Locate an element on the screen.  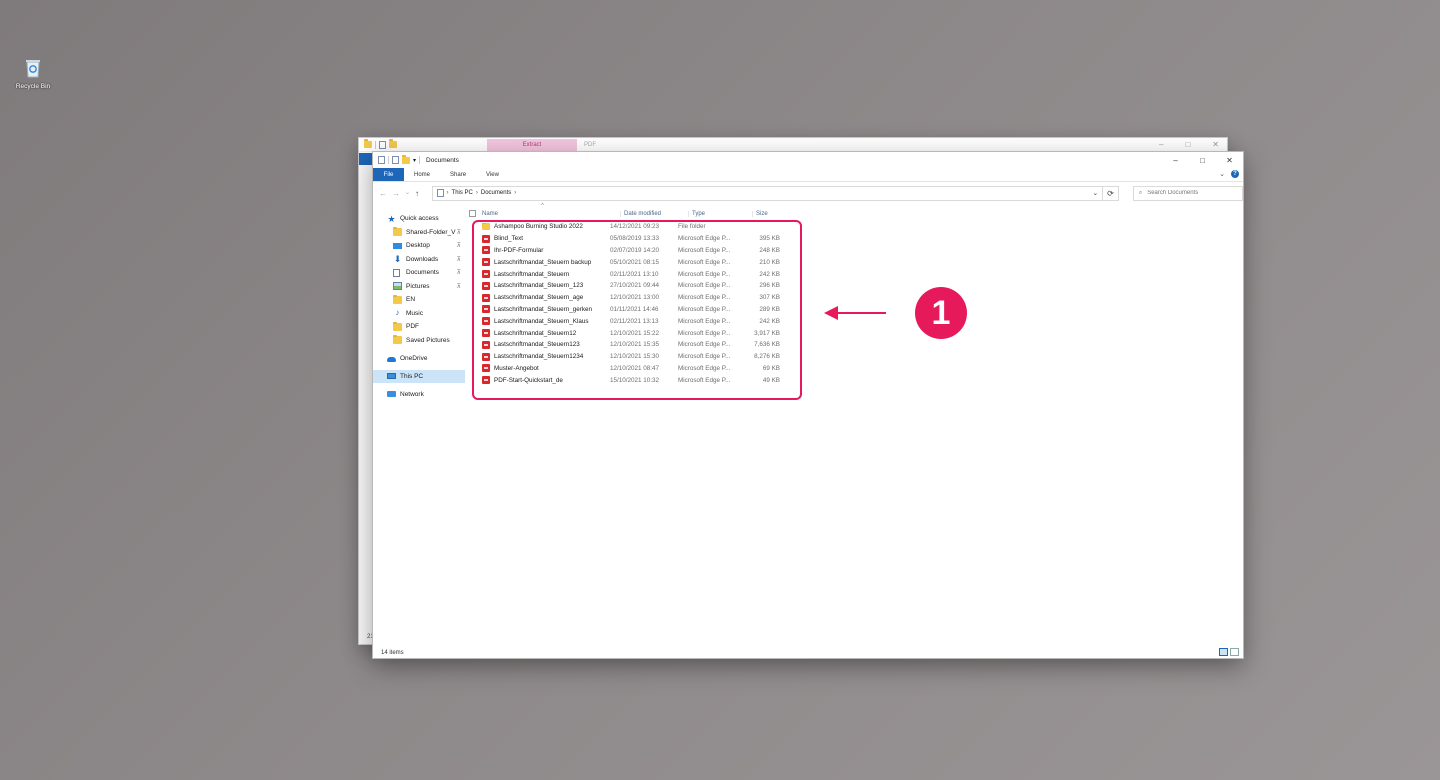
sidebar-item-this-pc: This PC is located at coordinates (419, 376).